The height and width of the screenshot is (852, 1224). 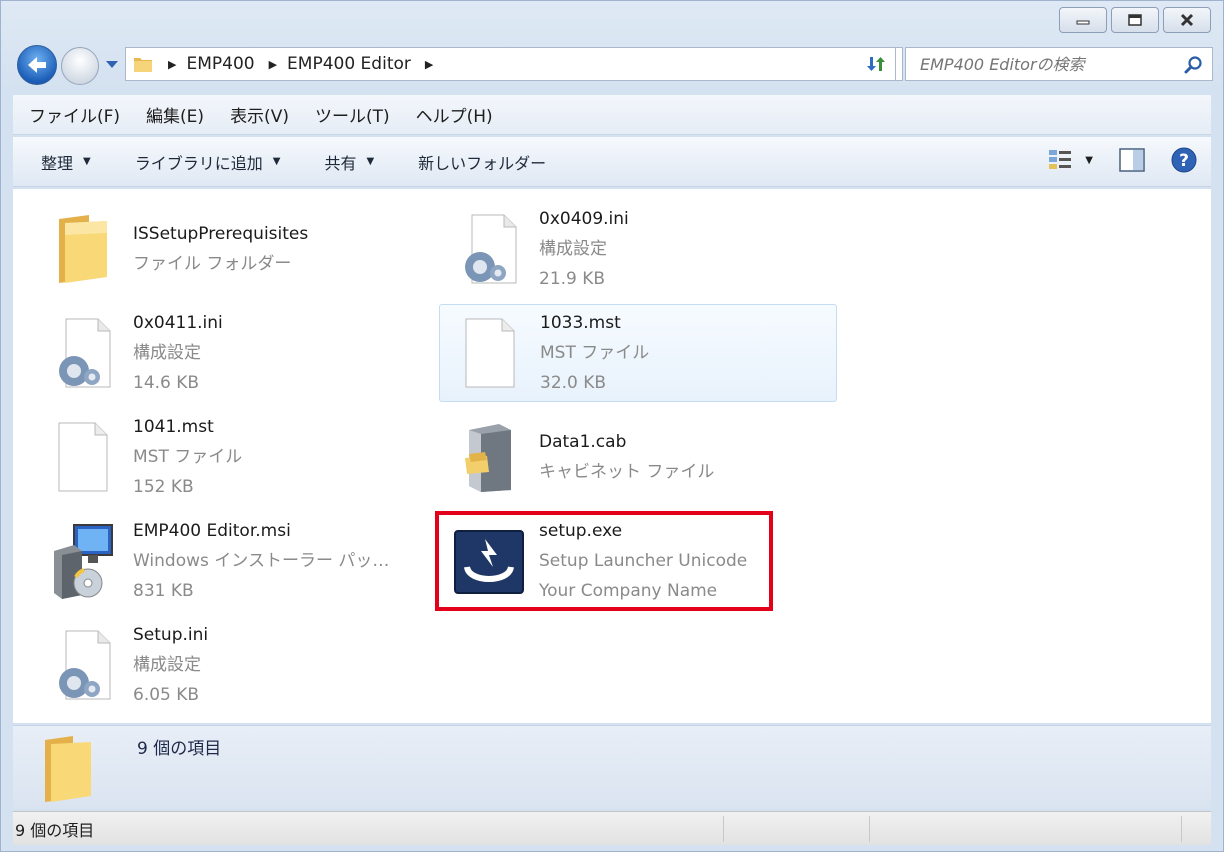 What do you see at coordinates (83, 561) in the screenshot?
I see `installer-icon` at bounding box center [83, 561].